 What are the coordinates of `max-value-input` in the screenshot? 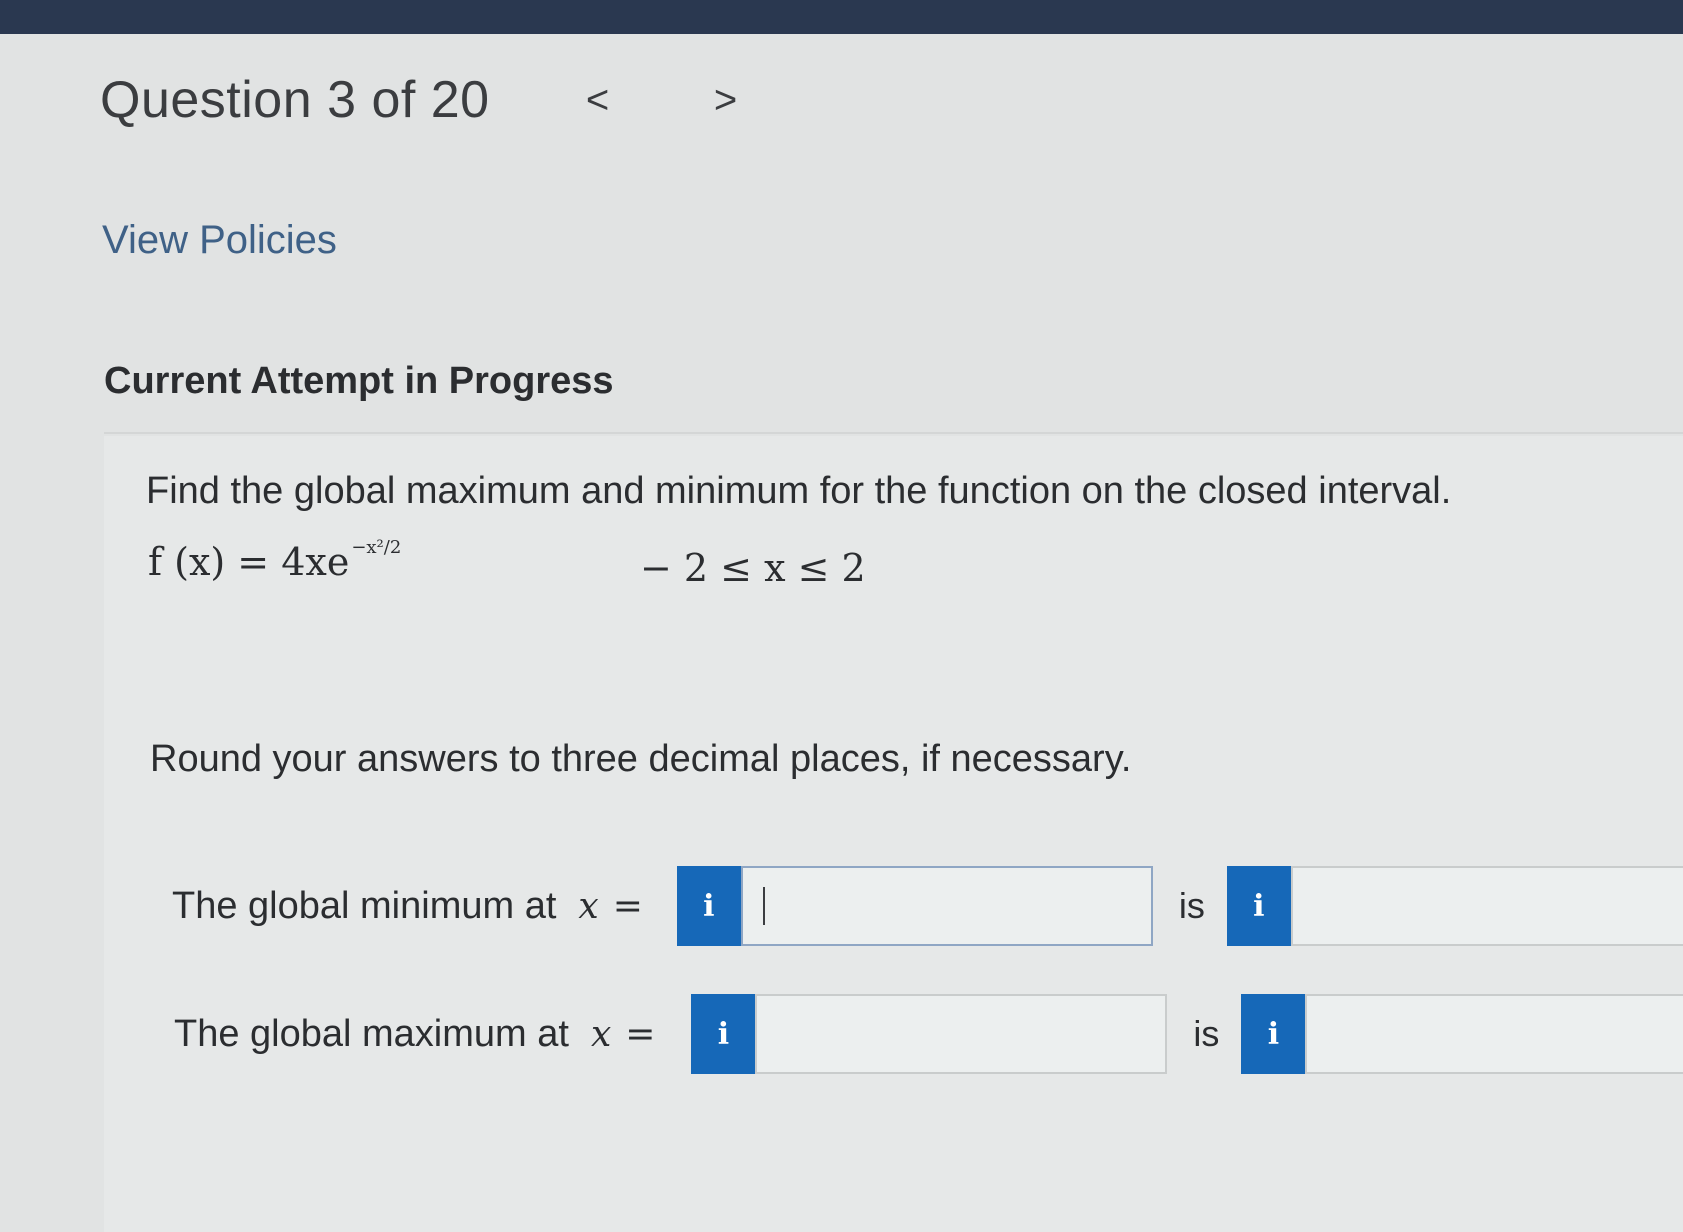 It's located at (1494, 1034).